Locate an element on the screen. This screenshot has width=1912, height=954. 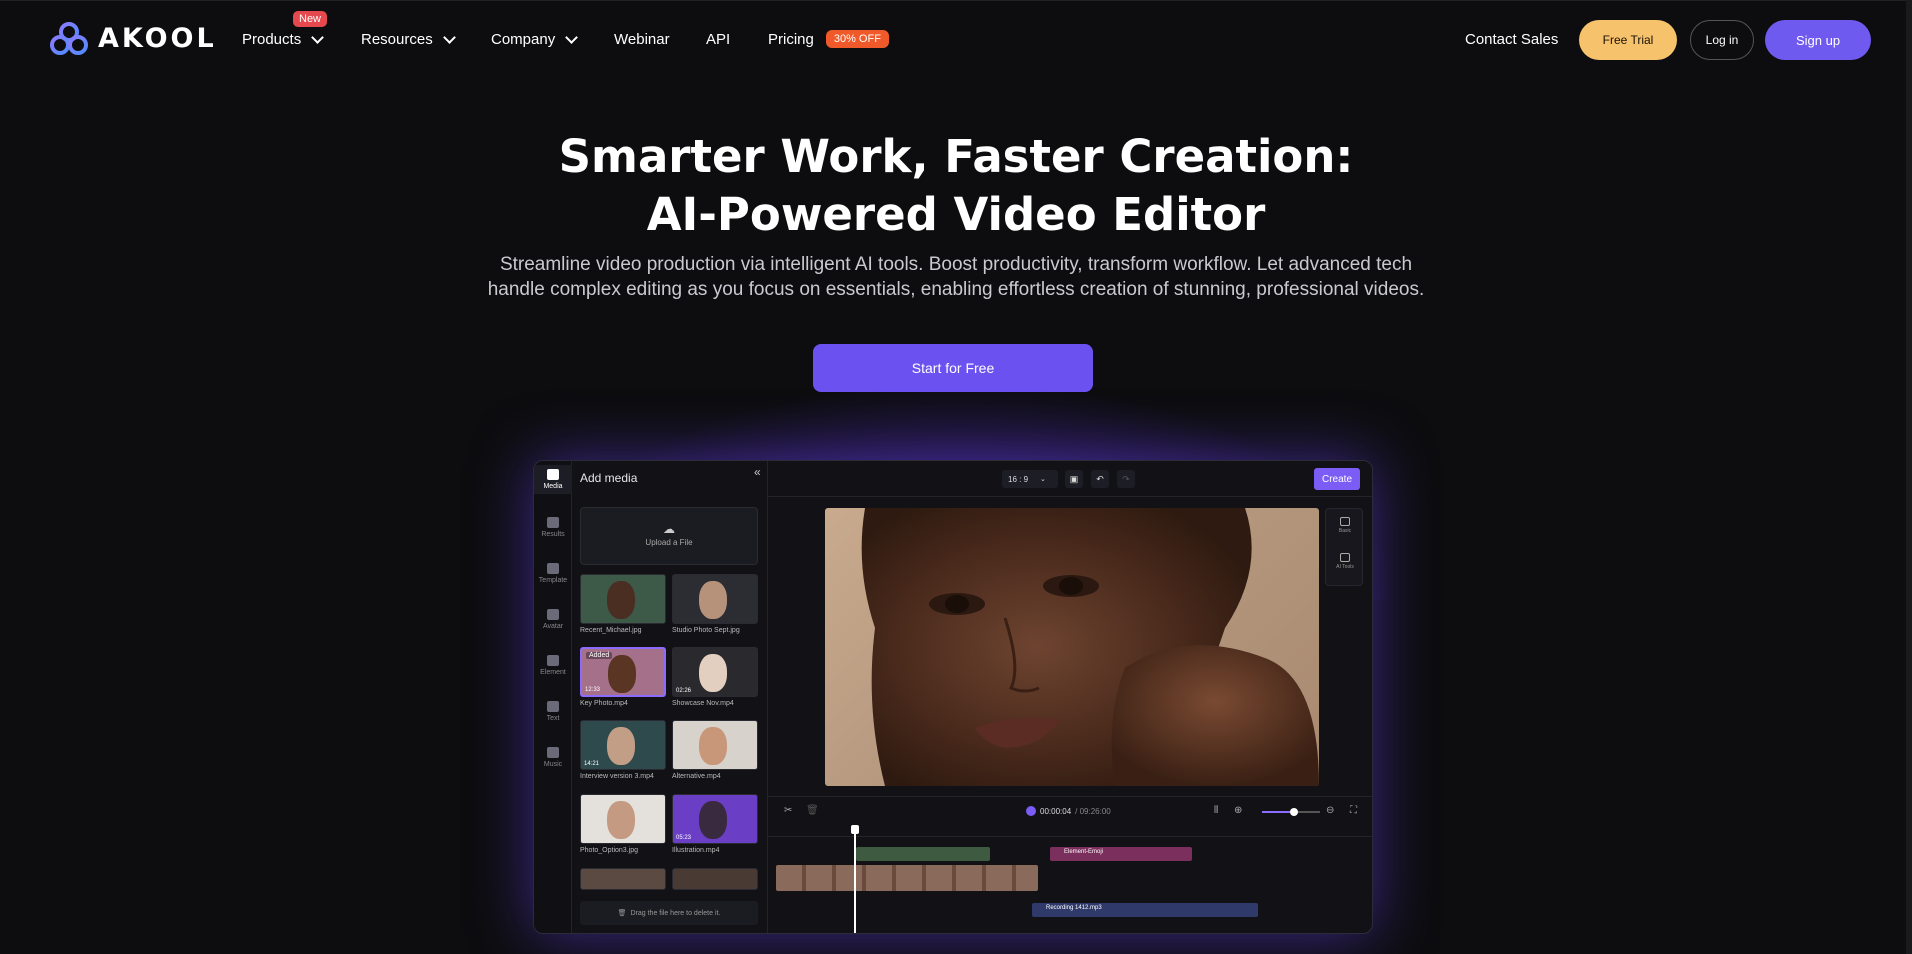
video-track is located at coordinates (907, 878).